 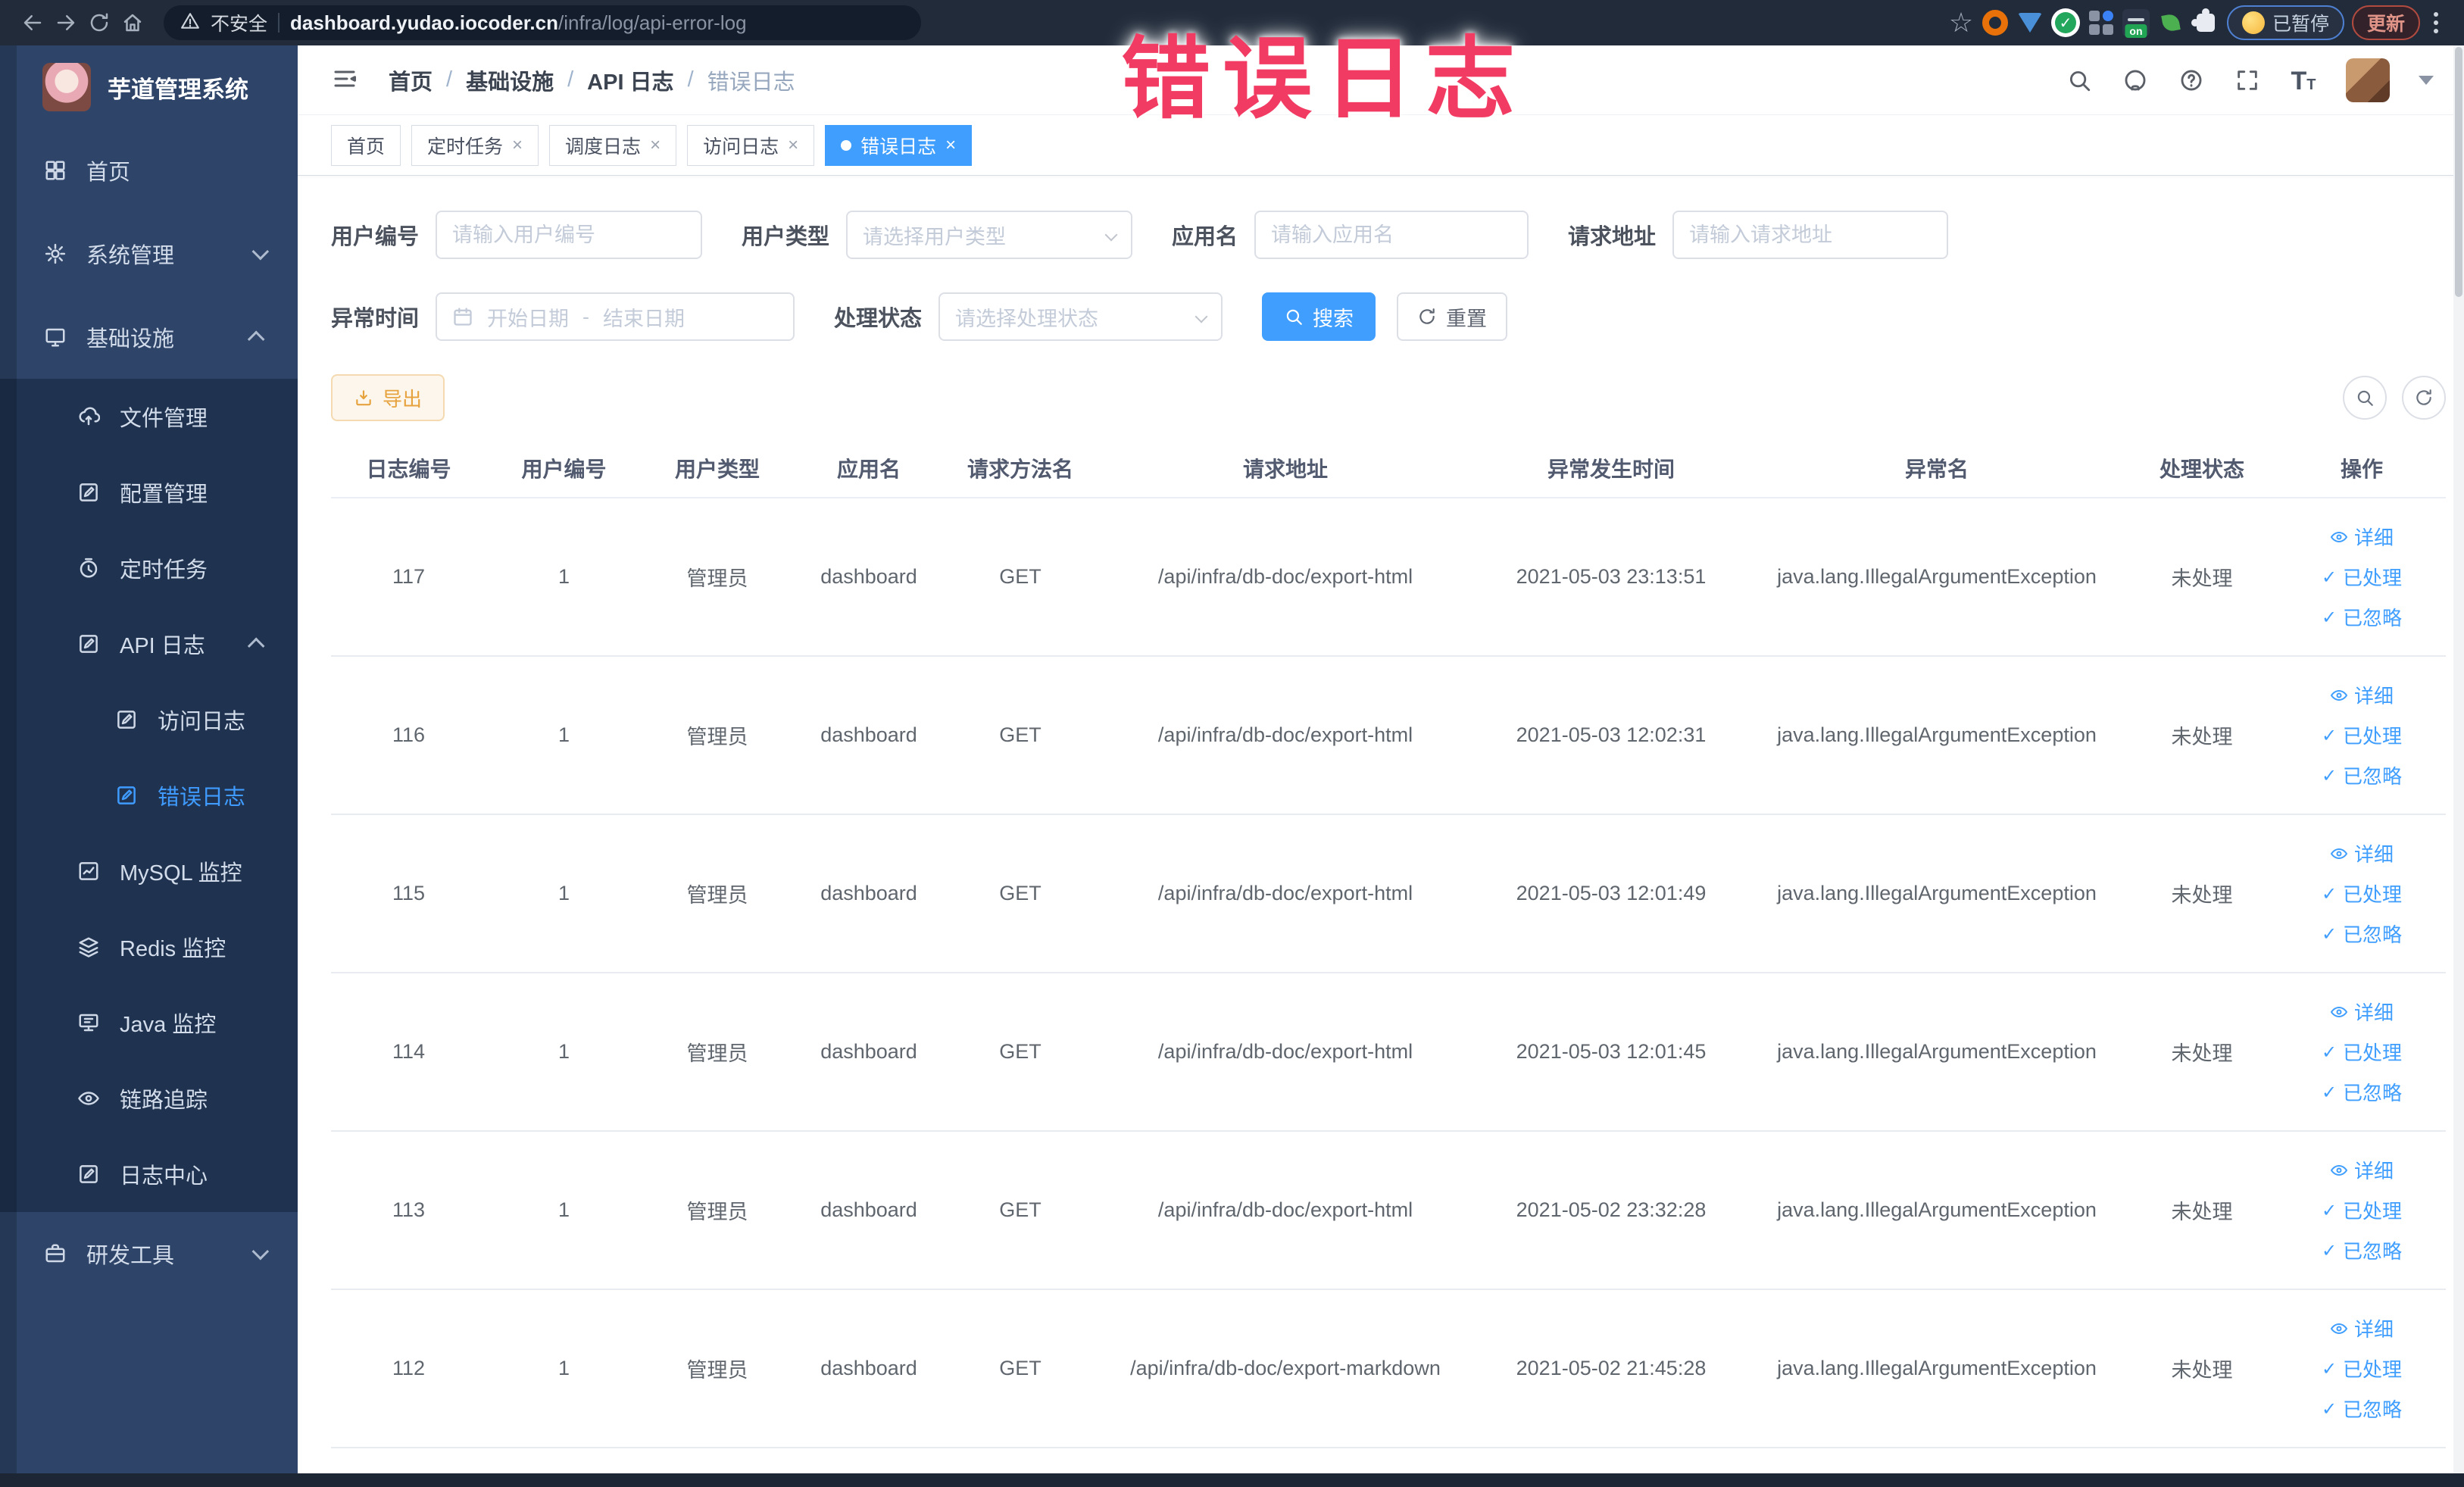 What do you see at coordinates (149, 947) in the screenshot?
I see `sidebar-item-redis-monitor: Redis 监控` at bounding box center [149, 947].